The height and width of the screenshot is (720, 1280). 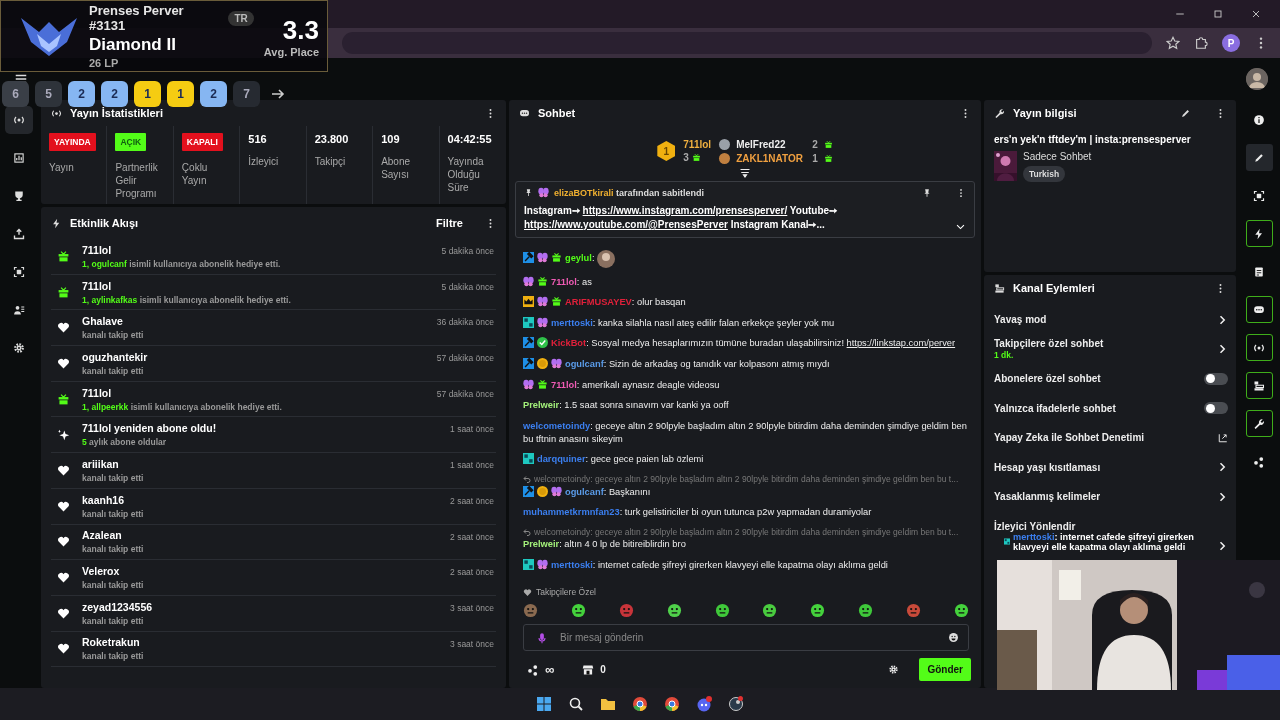 I want to click on action-label: Yasaklanmış kelimeler, so click(x=1105, y=497).